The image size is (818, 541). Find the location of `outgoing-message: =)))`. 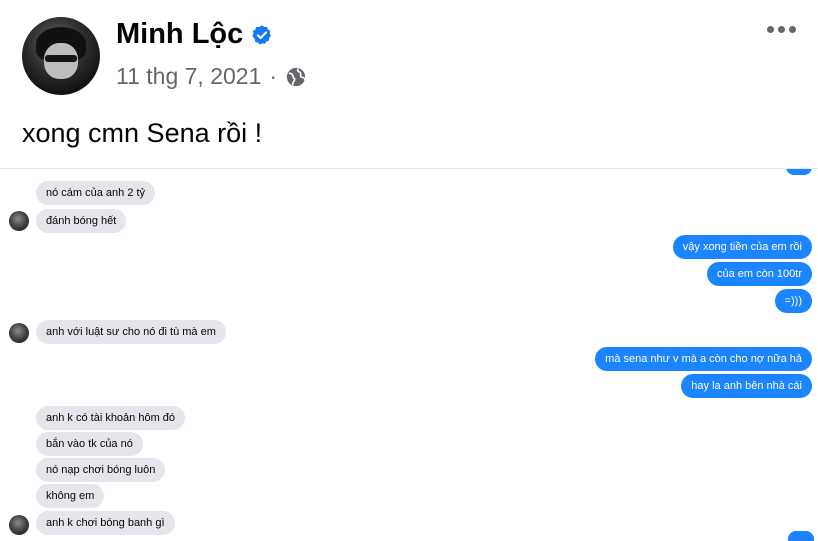

outgoing-message: =))) is located at coordinates (793, 301).